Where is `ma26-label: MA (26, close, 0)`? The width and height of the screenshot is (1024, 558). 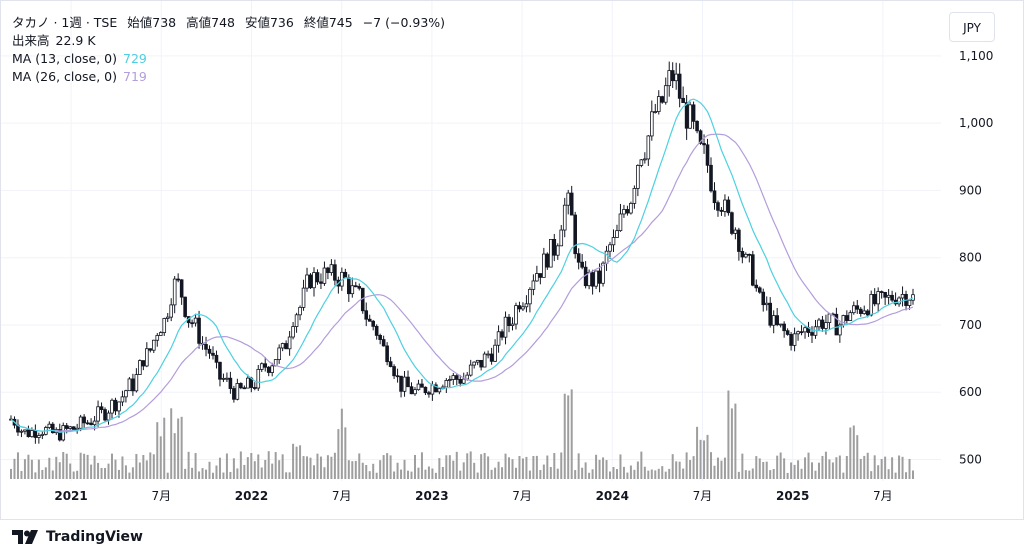
ma26-label: MA (26, close, 0) is located at coordinates (65, 76).